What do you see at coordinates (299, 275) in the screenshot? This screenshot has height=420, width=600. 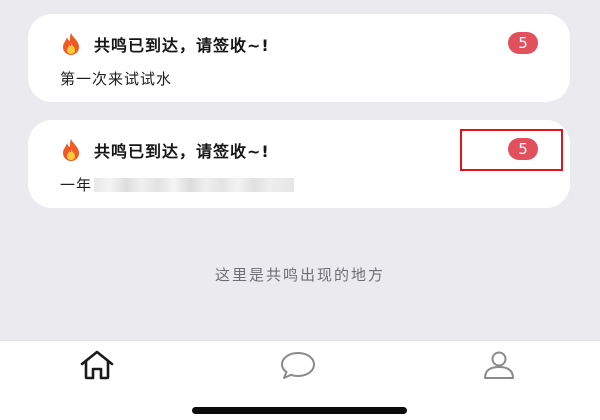 I see `feed-empty-hint: 这里是共鸣出现的地方` at bounding box center [299, 275].